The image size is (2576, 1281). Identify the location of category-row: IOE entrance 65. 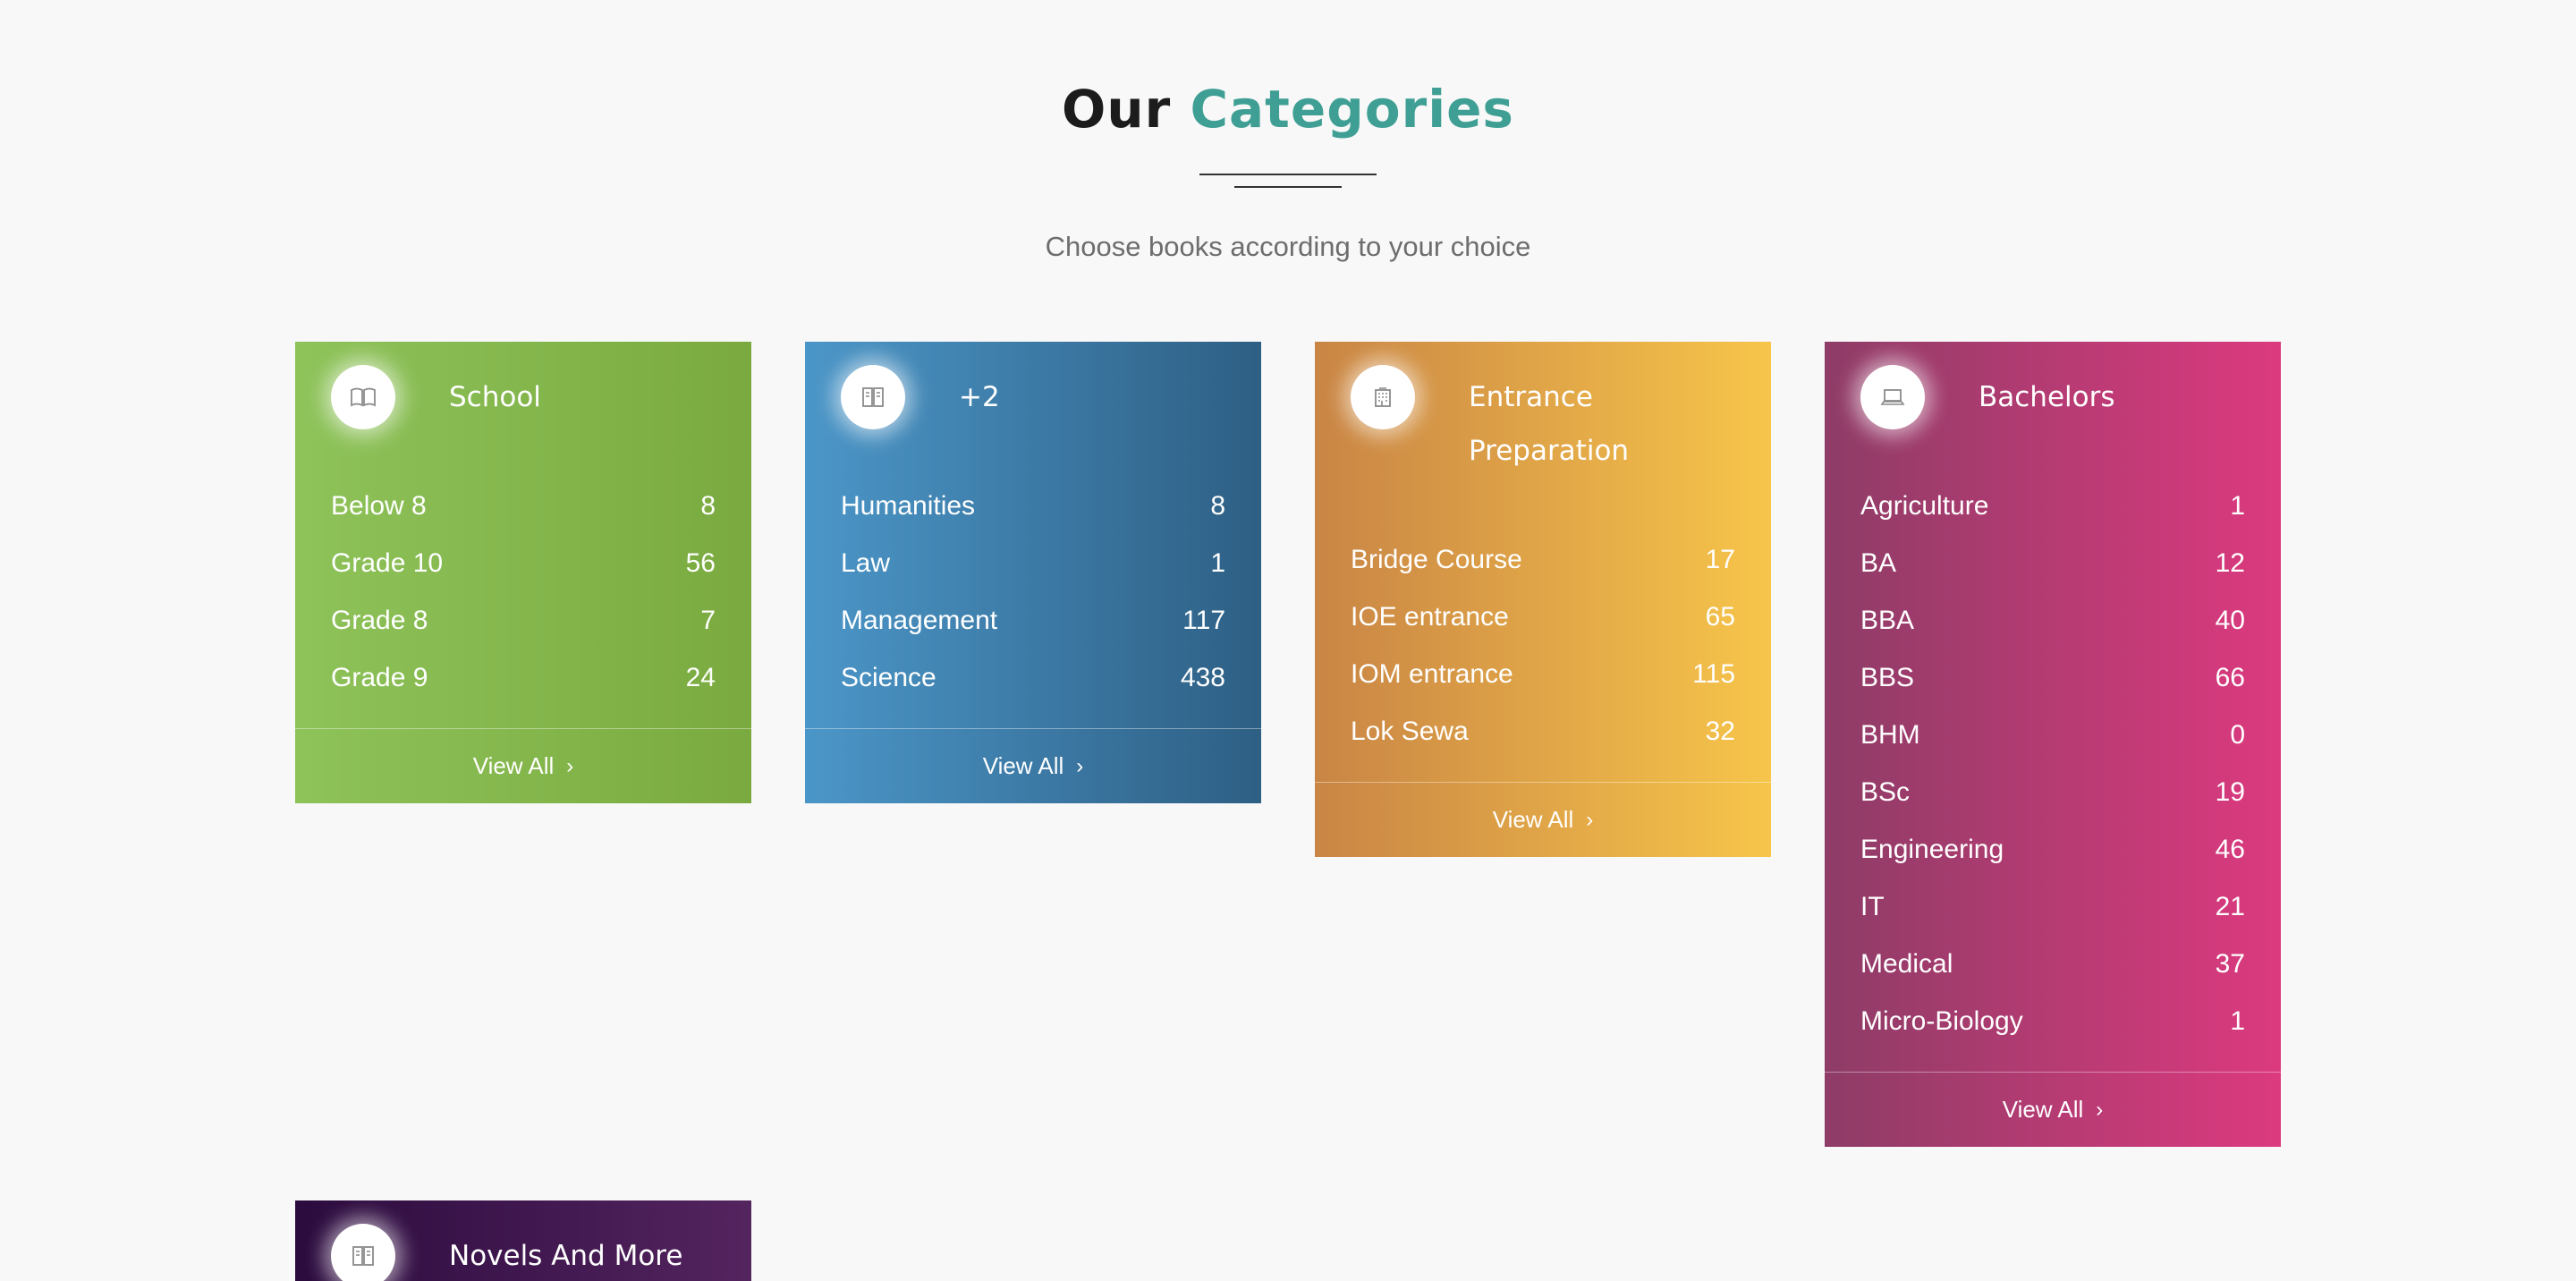
(1543, 617).